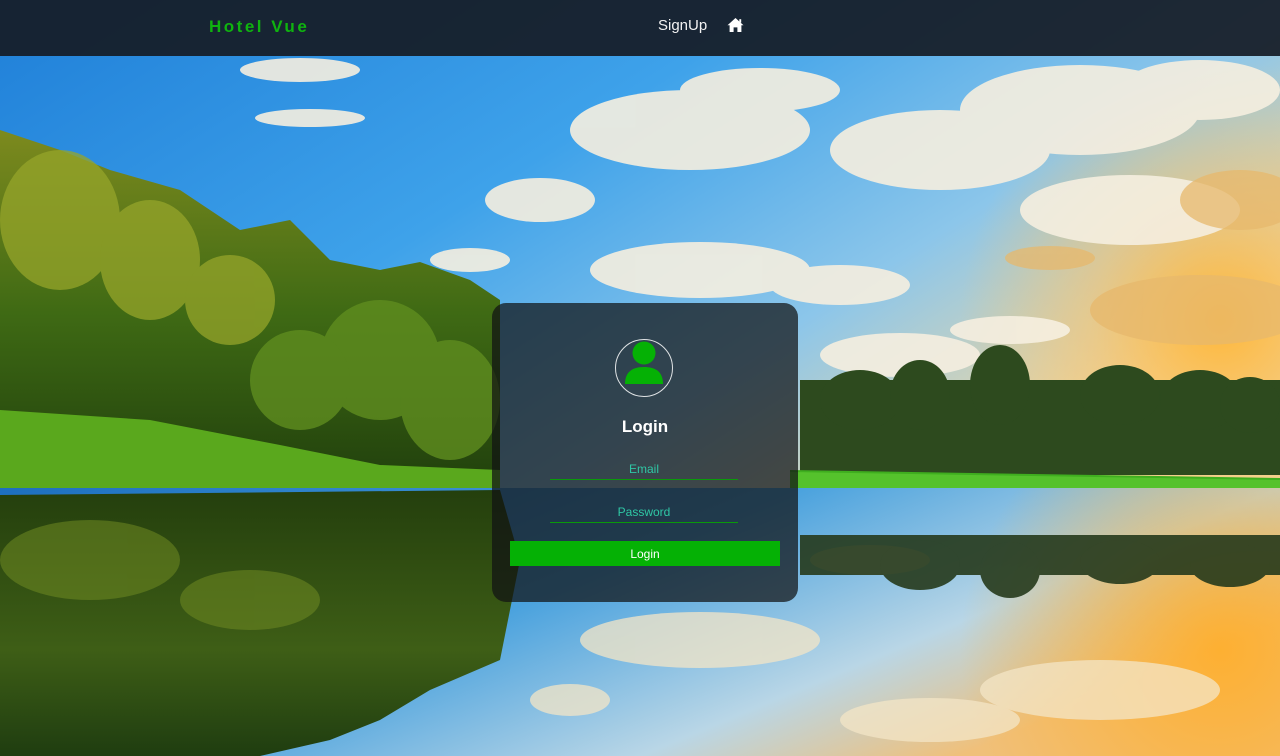  What do you see at coordinates (259, 27) in the screenshot?
I see `brand-logo-link: Hotel Vue` at bounding box center [259, 27].